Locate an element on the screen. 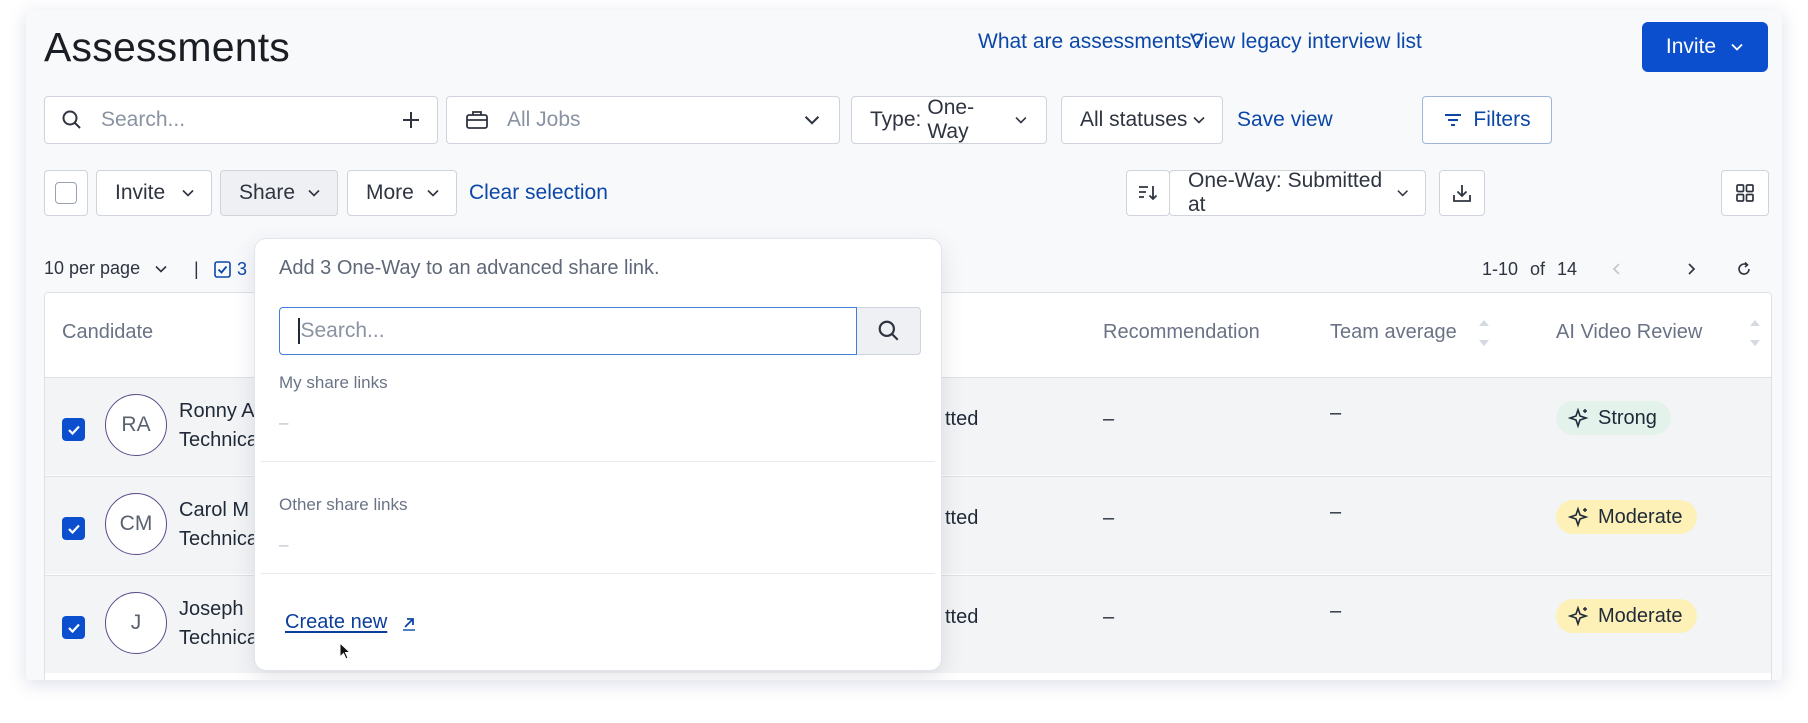 The width and height of the screenshot is (1808, 723). sort-direction-button is located at coordinates (1148, 193).